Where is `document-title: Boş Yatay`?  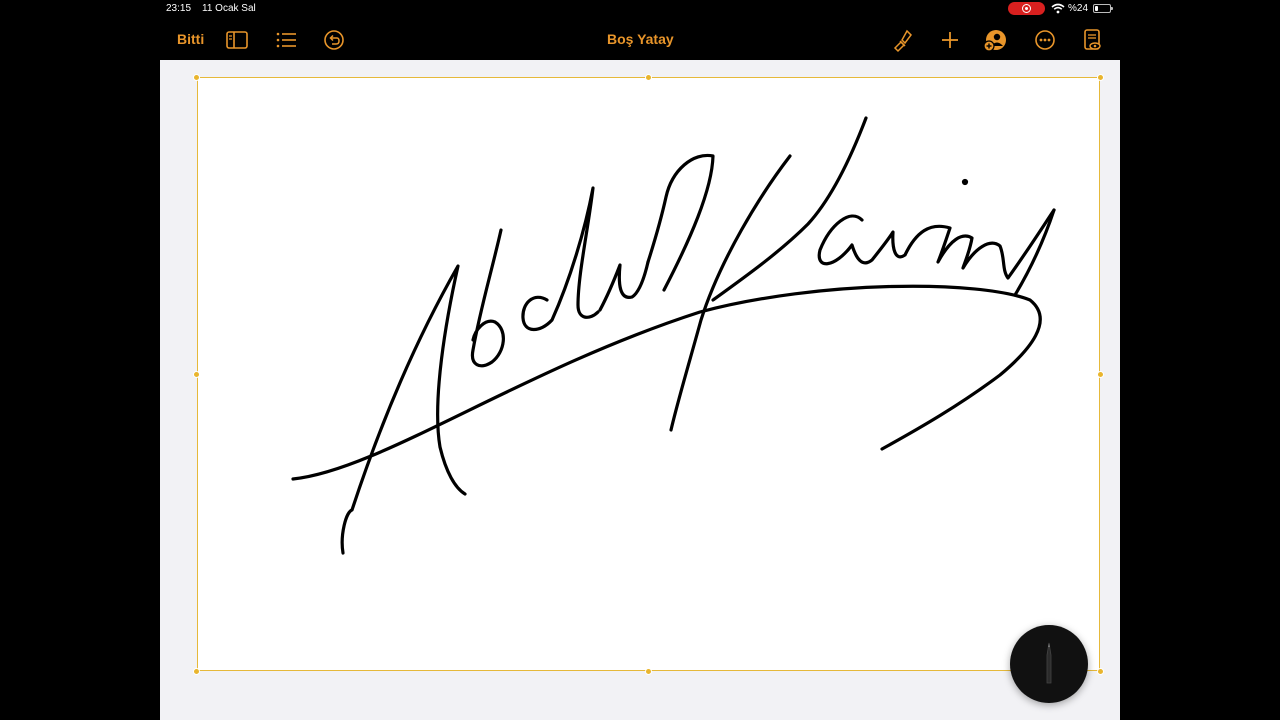 document-title: Boş Yatay is located at coordinates (640, 39).